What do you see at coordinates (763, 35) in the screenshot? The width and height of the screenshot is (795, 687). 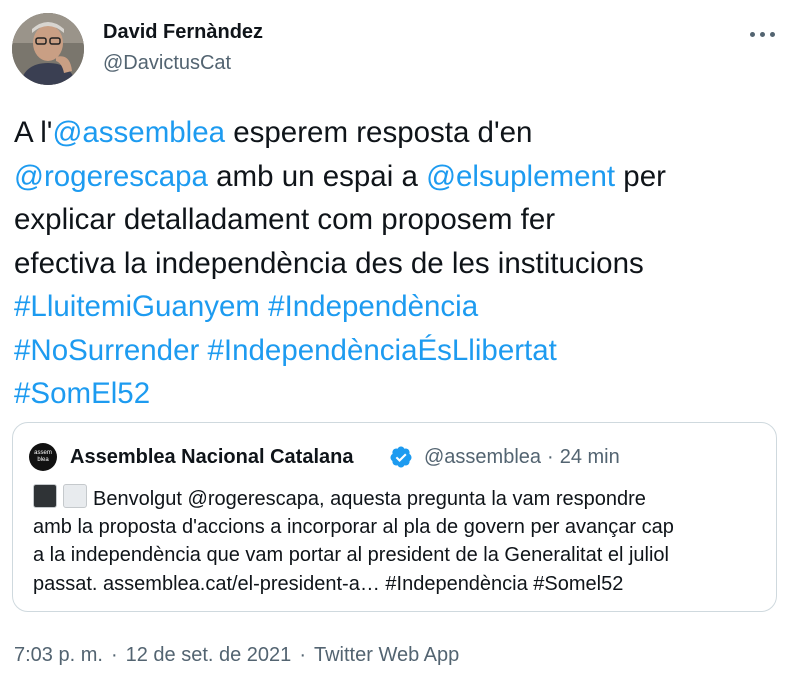 I see `more-options-icon` at bounding box center [763, 35].